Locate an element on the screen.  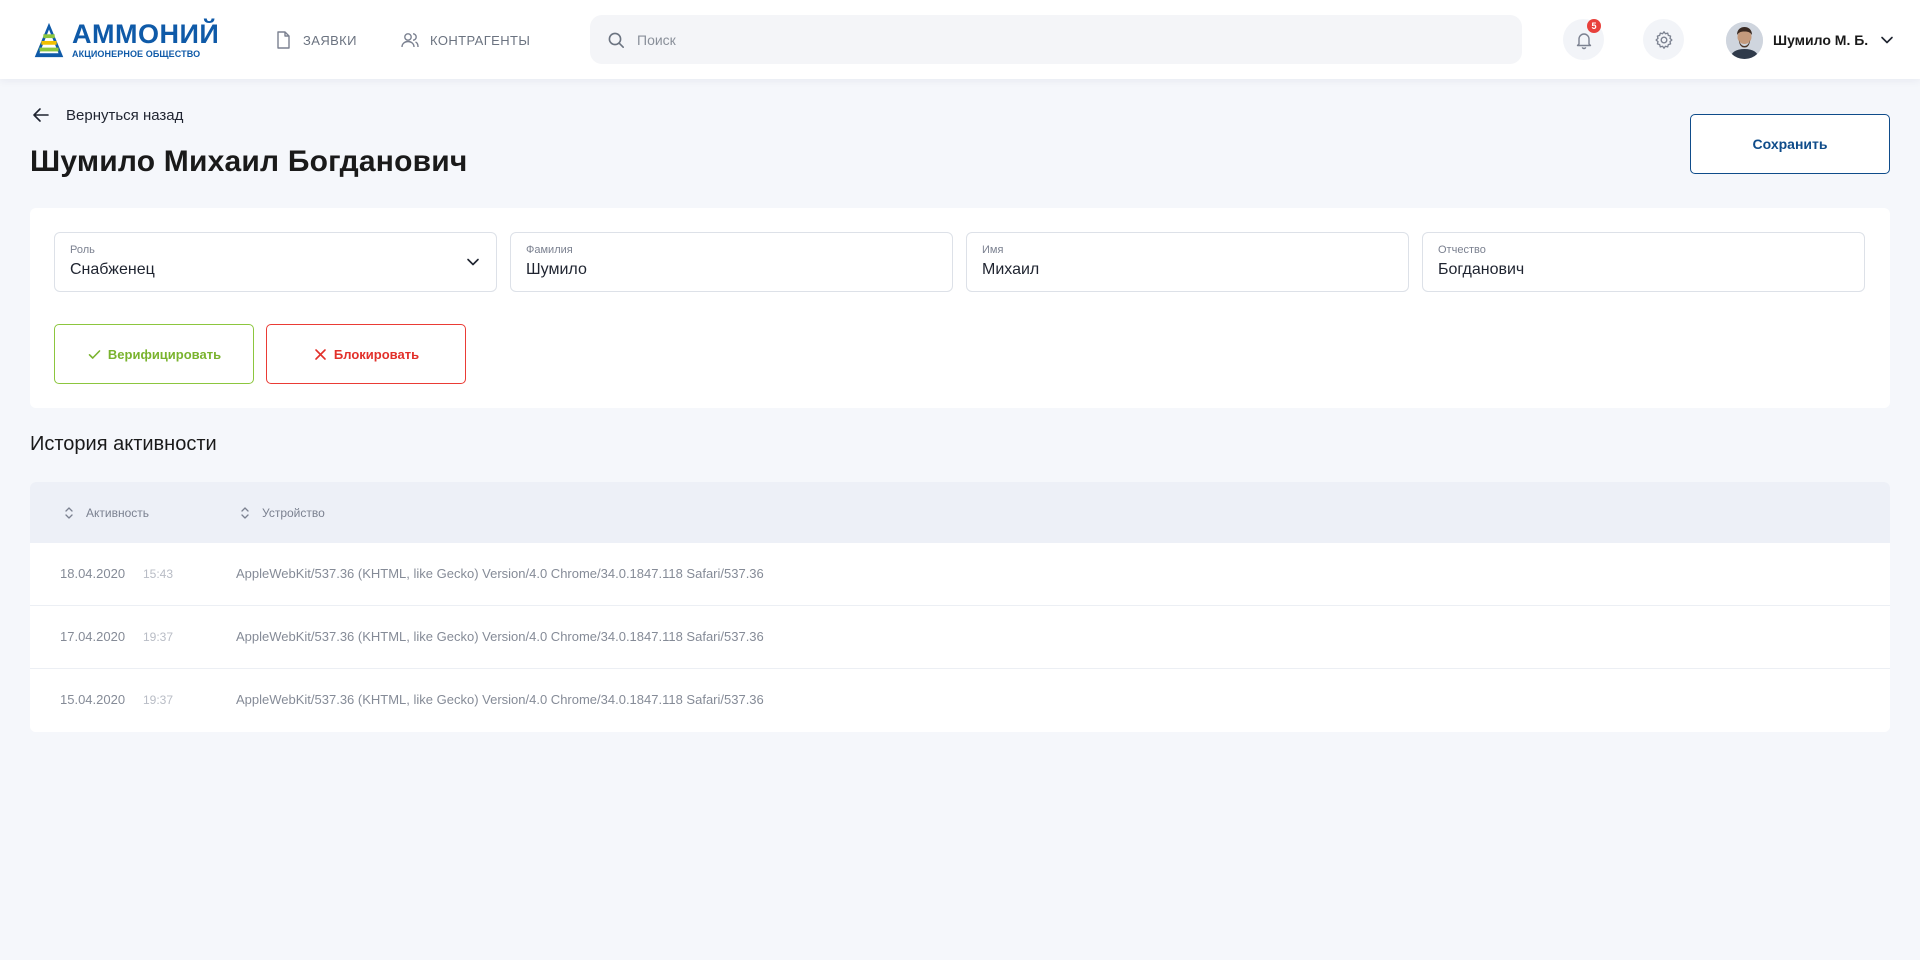
verify-button: Верифицировать is located at coordinates (154, 354).